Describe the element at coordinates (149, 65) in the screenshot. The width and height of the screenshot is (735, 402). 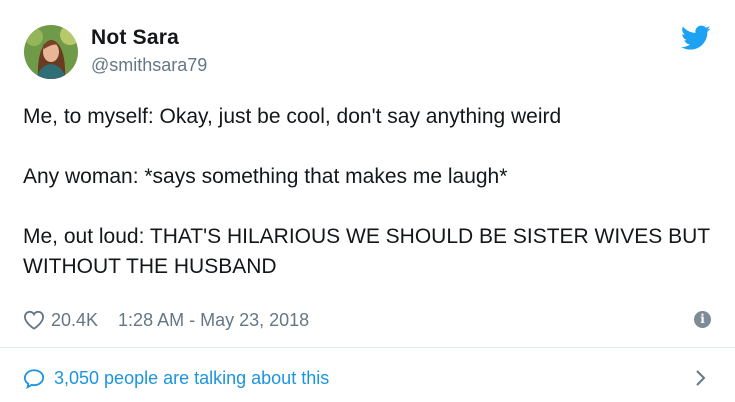
I see `author-handle: @smithsara79` at that location.